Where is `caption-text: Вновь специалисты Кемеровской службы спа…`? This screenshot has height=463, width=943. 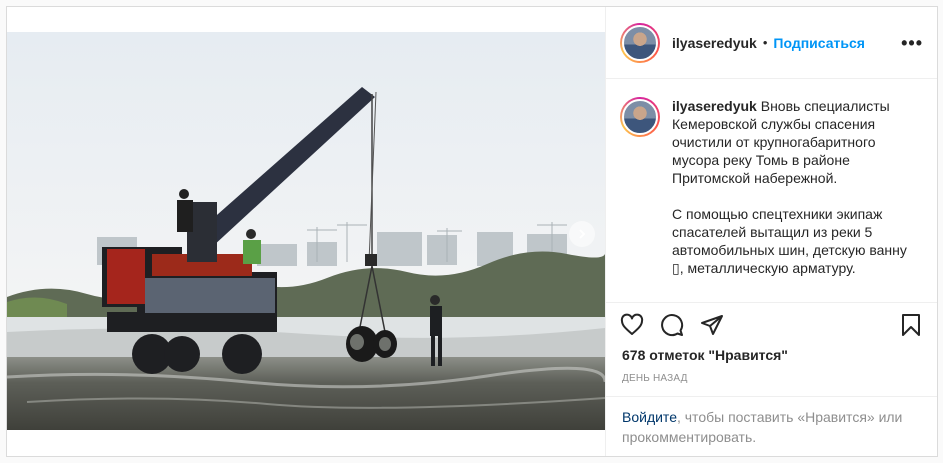
caption-text: Вновь специалисты Кемеровской службы спа… is located at coordinates (789, 187).